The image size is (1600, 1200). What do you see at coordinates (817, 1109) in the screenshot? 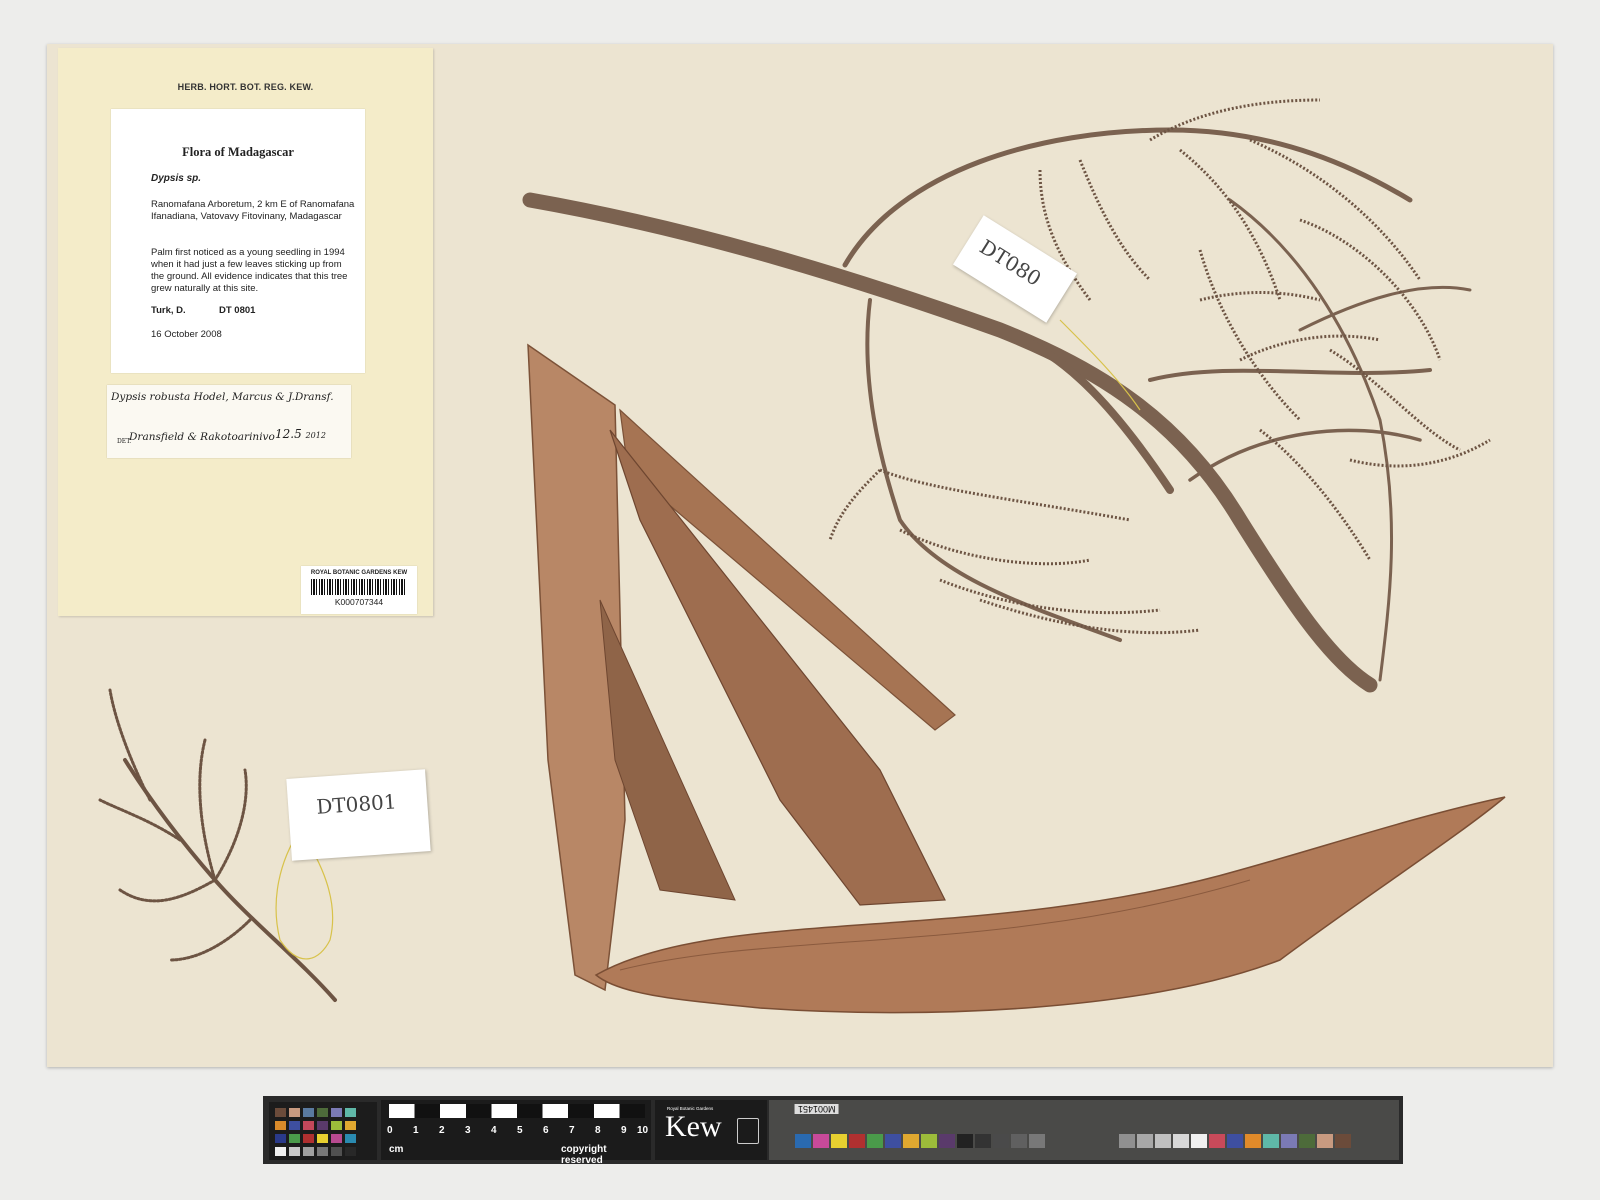
I see `target-id: M001451` at bounding box center [817, 1109].